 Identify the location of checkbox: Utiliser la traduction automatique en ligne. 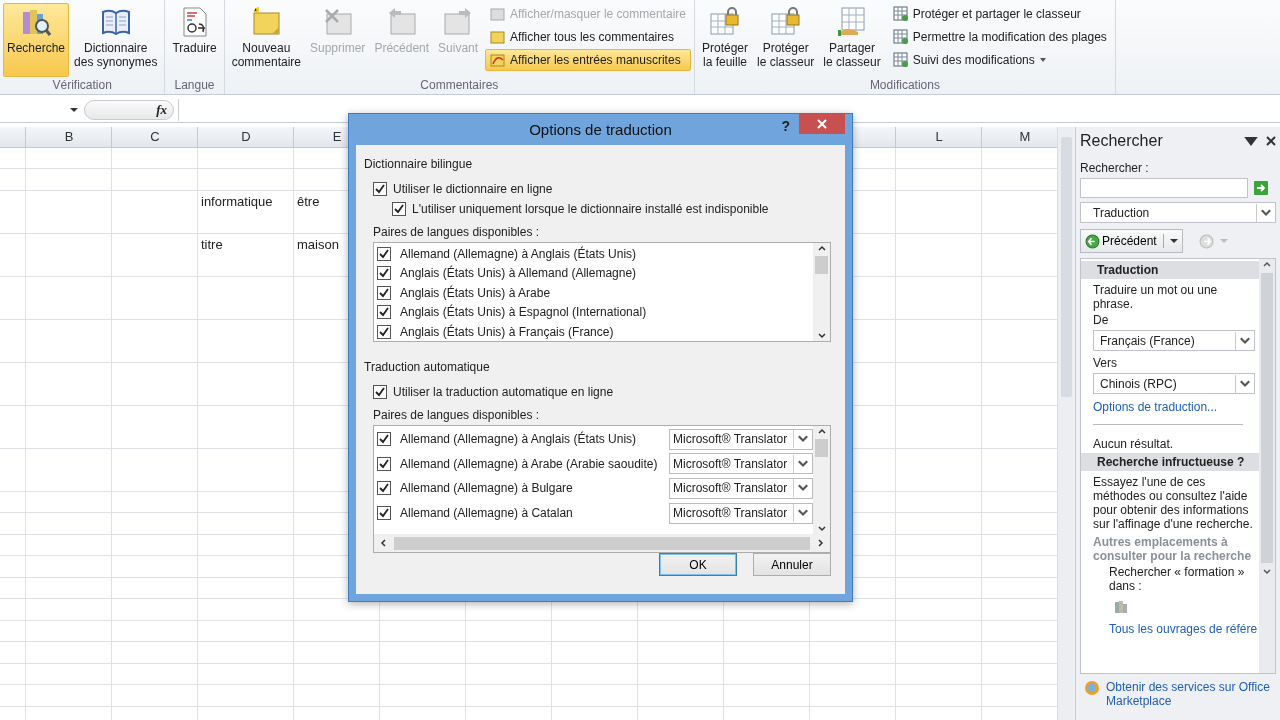
(600, 392).